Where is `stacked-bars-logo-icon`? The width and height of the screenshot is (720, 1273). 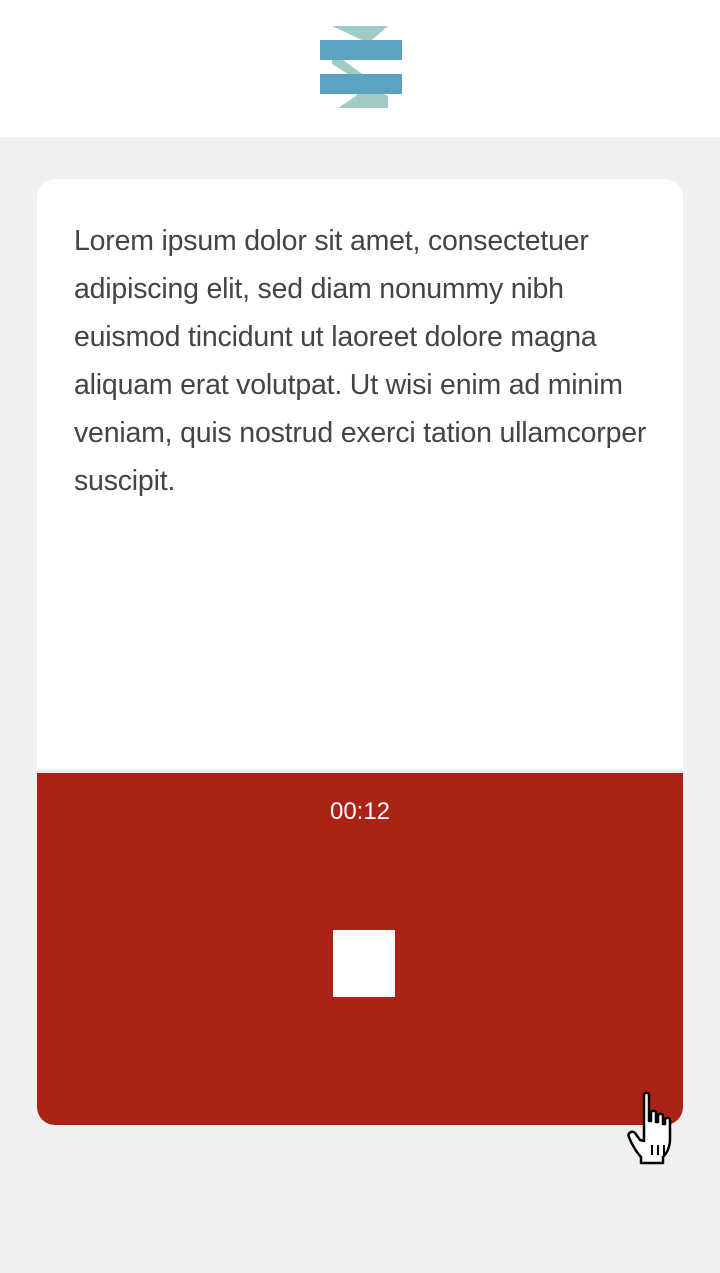
stacked-bars-logo-icon is located at coordinates (361, 67).